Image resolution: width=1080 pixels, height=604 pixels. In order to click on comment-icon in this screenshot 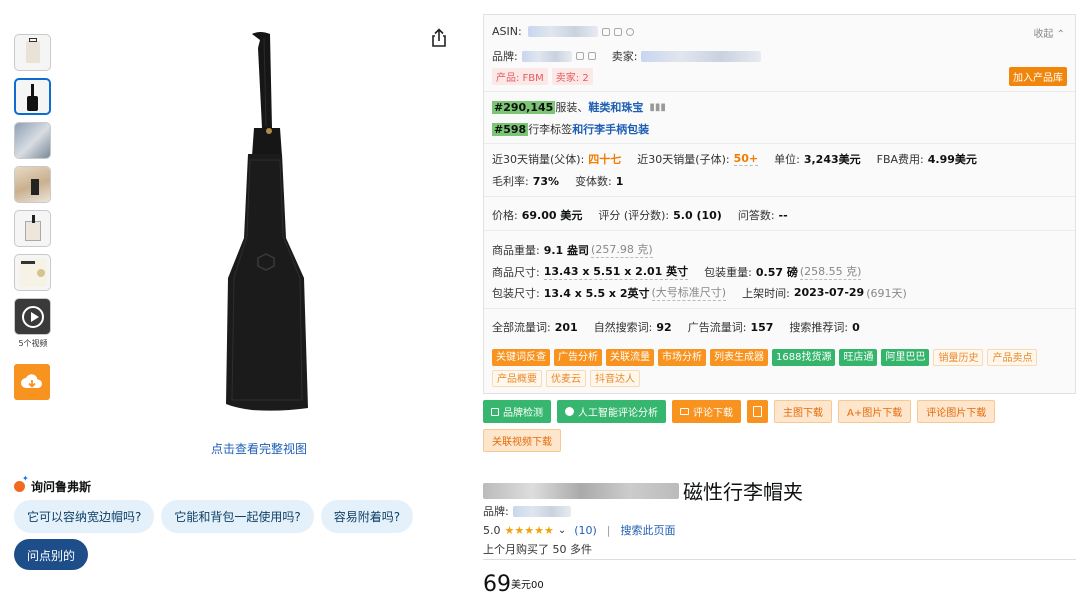, I will do `click(684, 411)`.